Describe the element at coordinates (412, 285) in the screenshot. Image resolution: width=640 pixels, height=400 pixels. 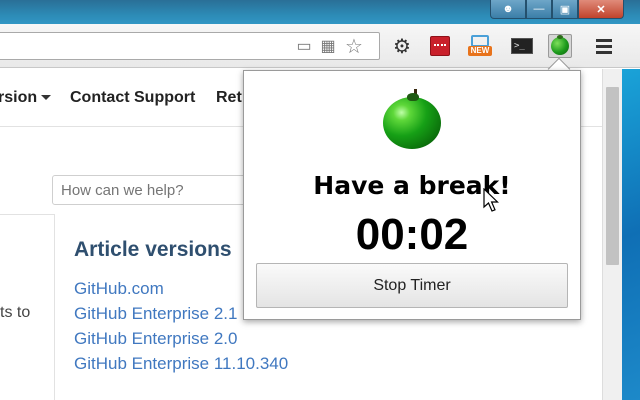
I see `stop-timer-button: Stop Timer` at that location.